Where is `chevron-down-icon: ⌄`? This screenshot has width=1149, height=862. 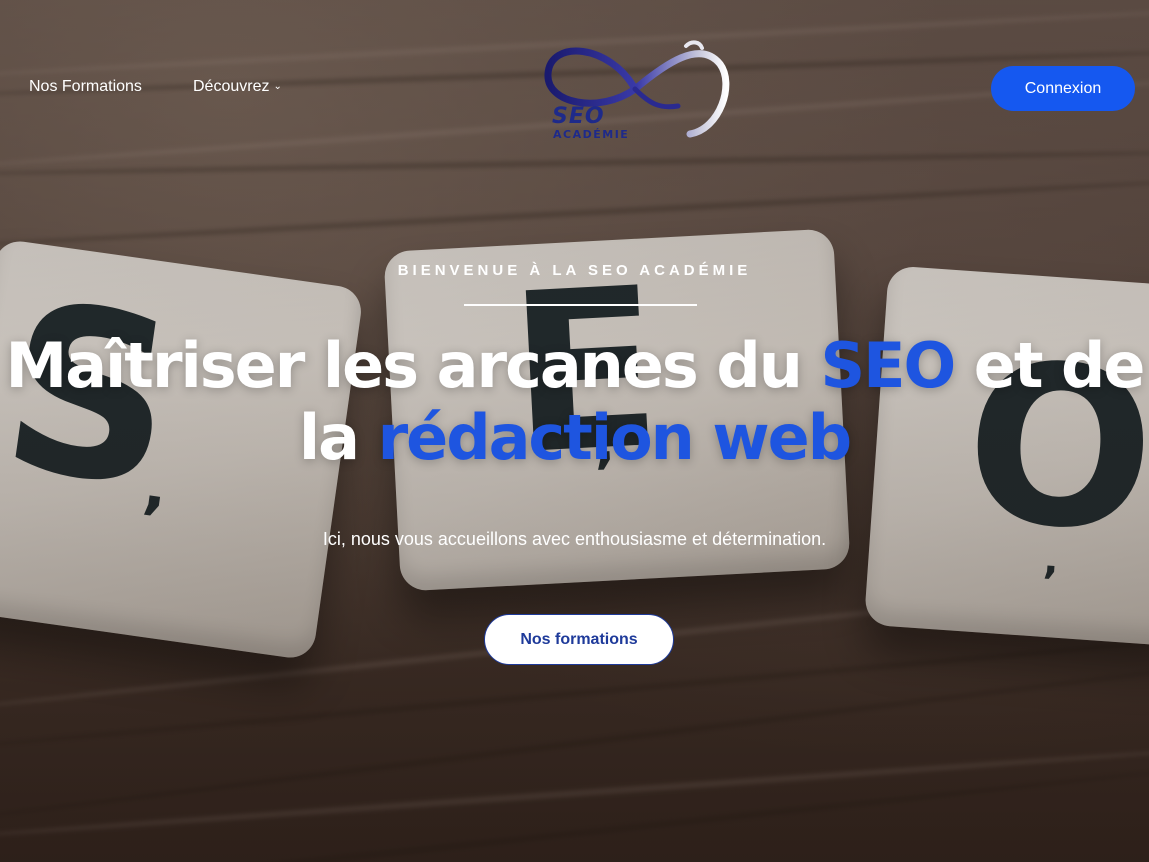 chevron-down-icon: ⌄ is located at coordinates (277, 86).